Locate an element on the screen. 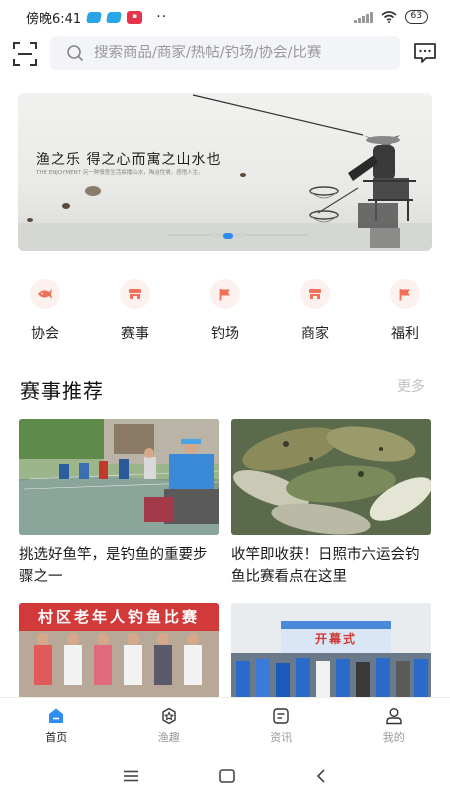 Image resolution: width=450 pixels, height=800 pixels. category-merchants: 商家 is located at coordinates (315, 311).